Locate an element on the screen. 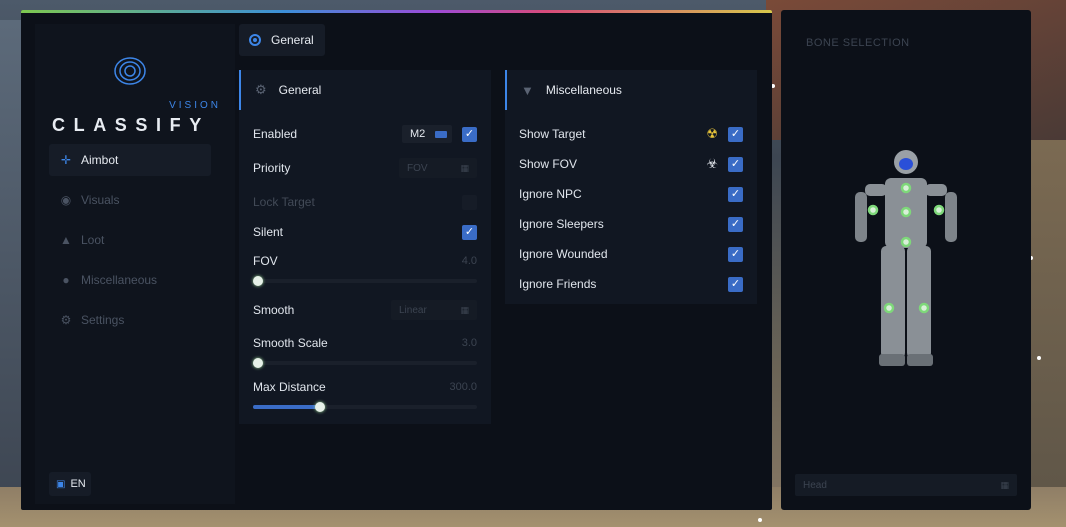 Image resolution: width=1066 pixels, height=527 pixels. enabled-keybind: M2 is located at coordinates (427, 134).